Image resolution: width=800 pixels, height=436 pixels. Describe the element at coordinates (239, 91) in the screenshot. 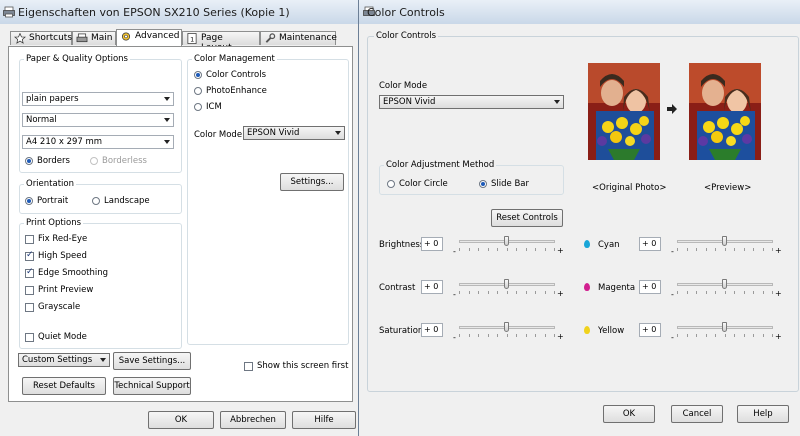

I see `photo-enhance-radio: PhotoEnhance` at that location.